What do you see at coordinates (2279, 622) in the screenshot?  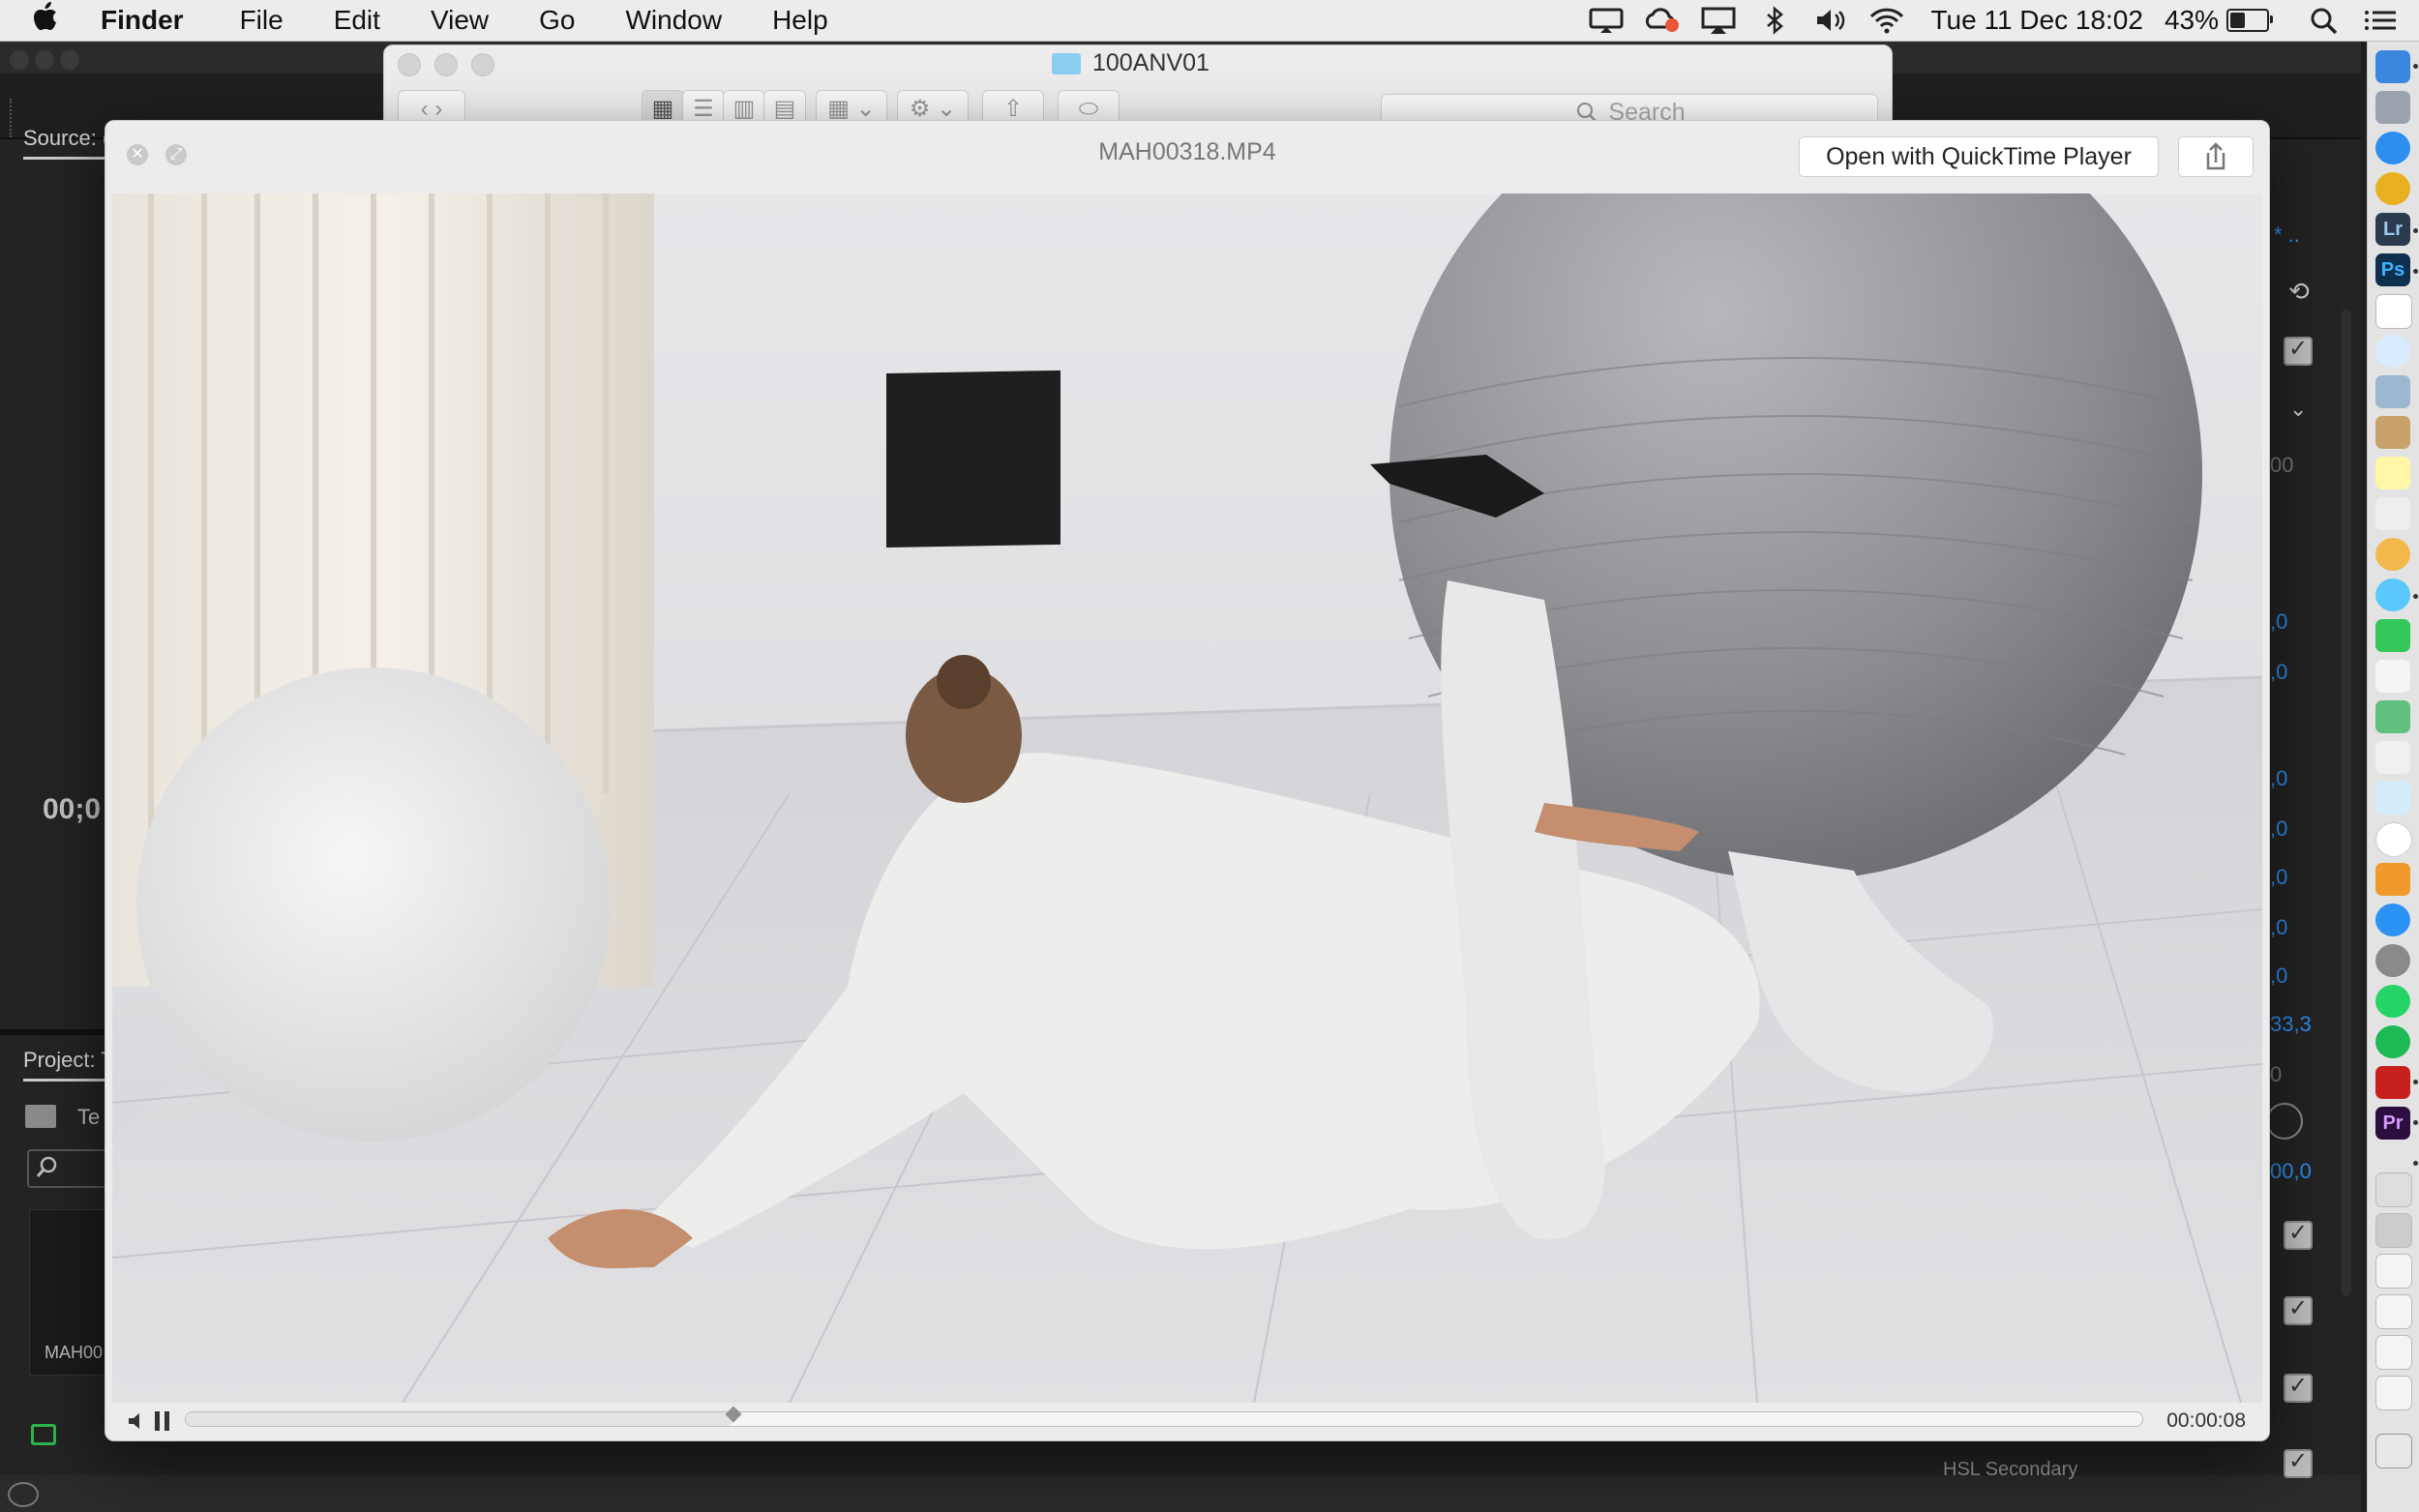 I see `value-1: ,0` at bounding box center [2279, 622].